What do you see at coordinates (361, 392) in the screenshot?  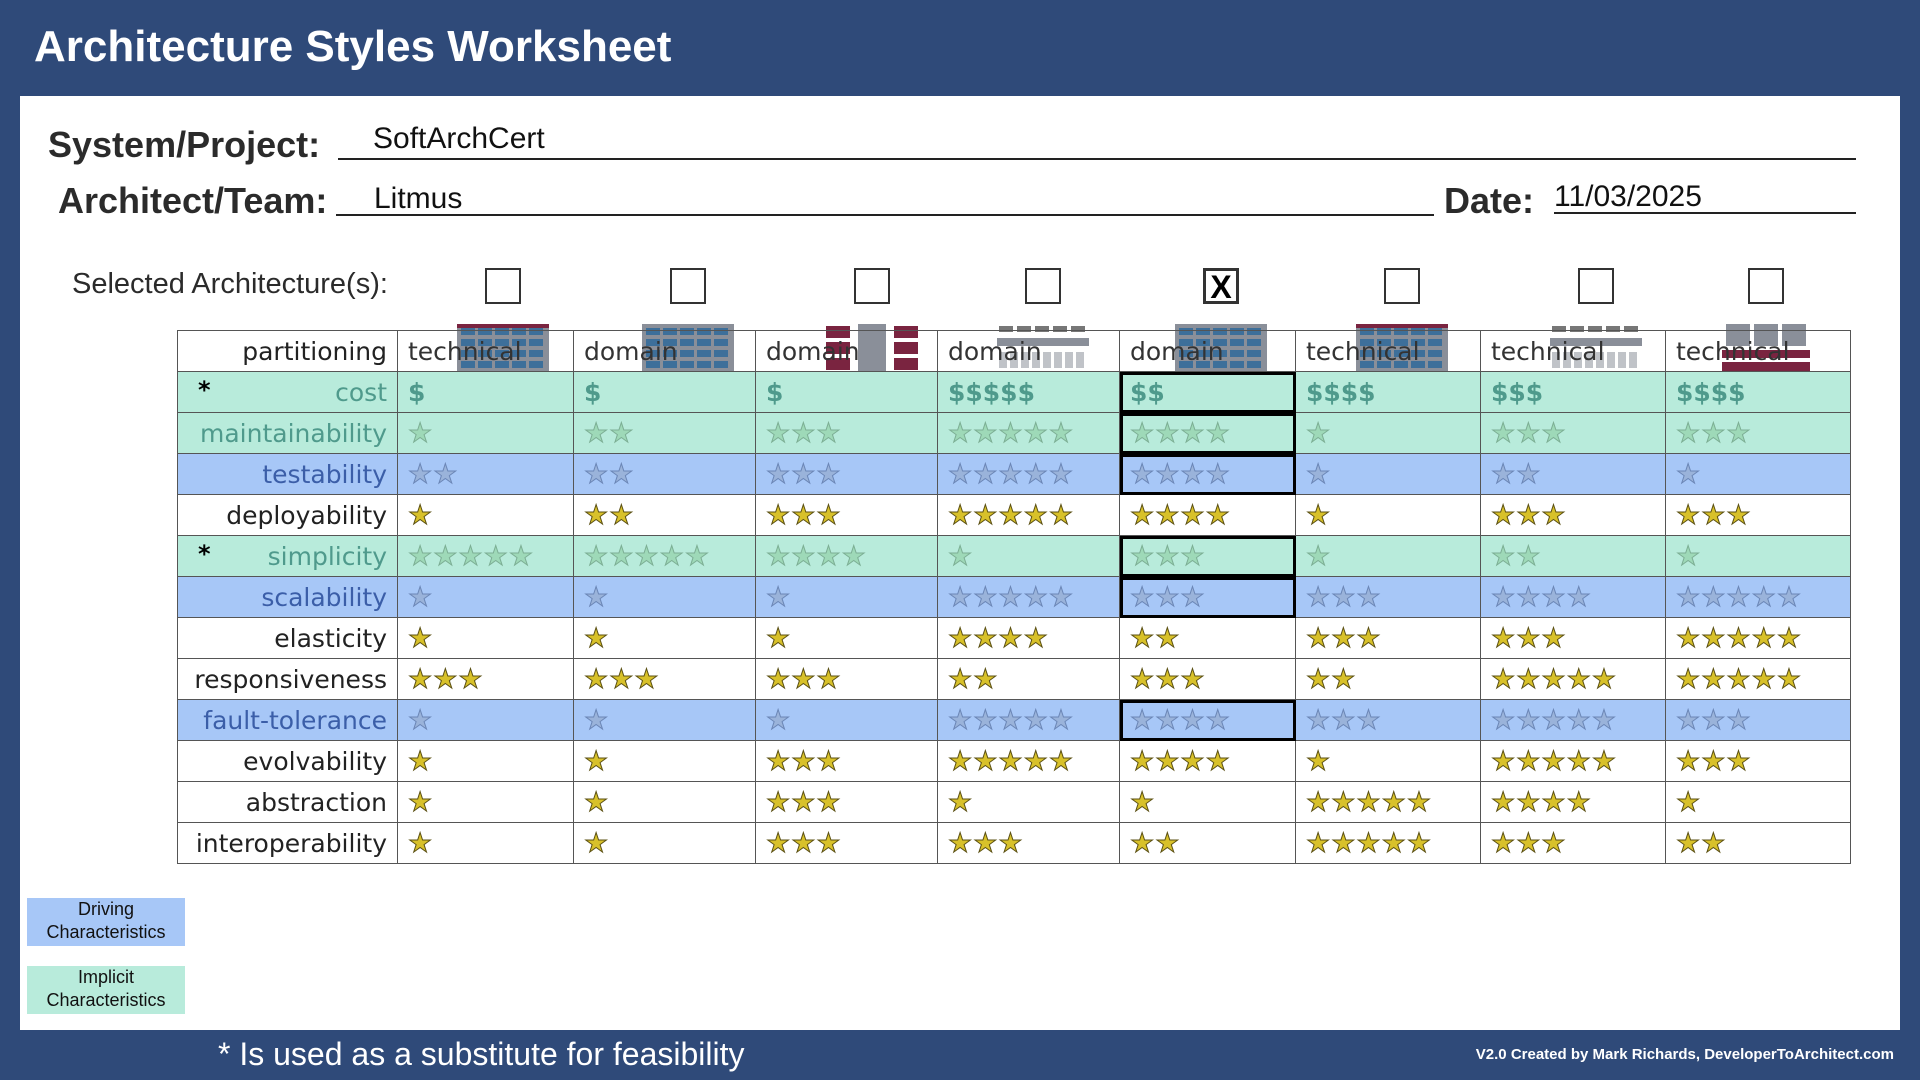 I see `row-label-text: cost` at bounding box center [361, 392].